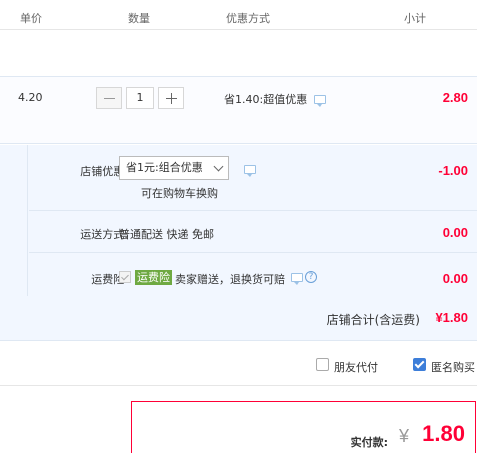 Image resolution: width=477 pixels, height=453 pixels. Describe the element at coordinates (356, 367) in the screenshot. I see `friend-pay-label: 朋友代付` at that location.